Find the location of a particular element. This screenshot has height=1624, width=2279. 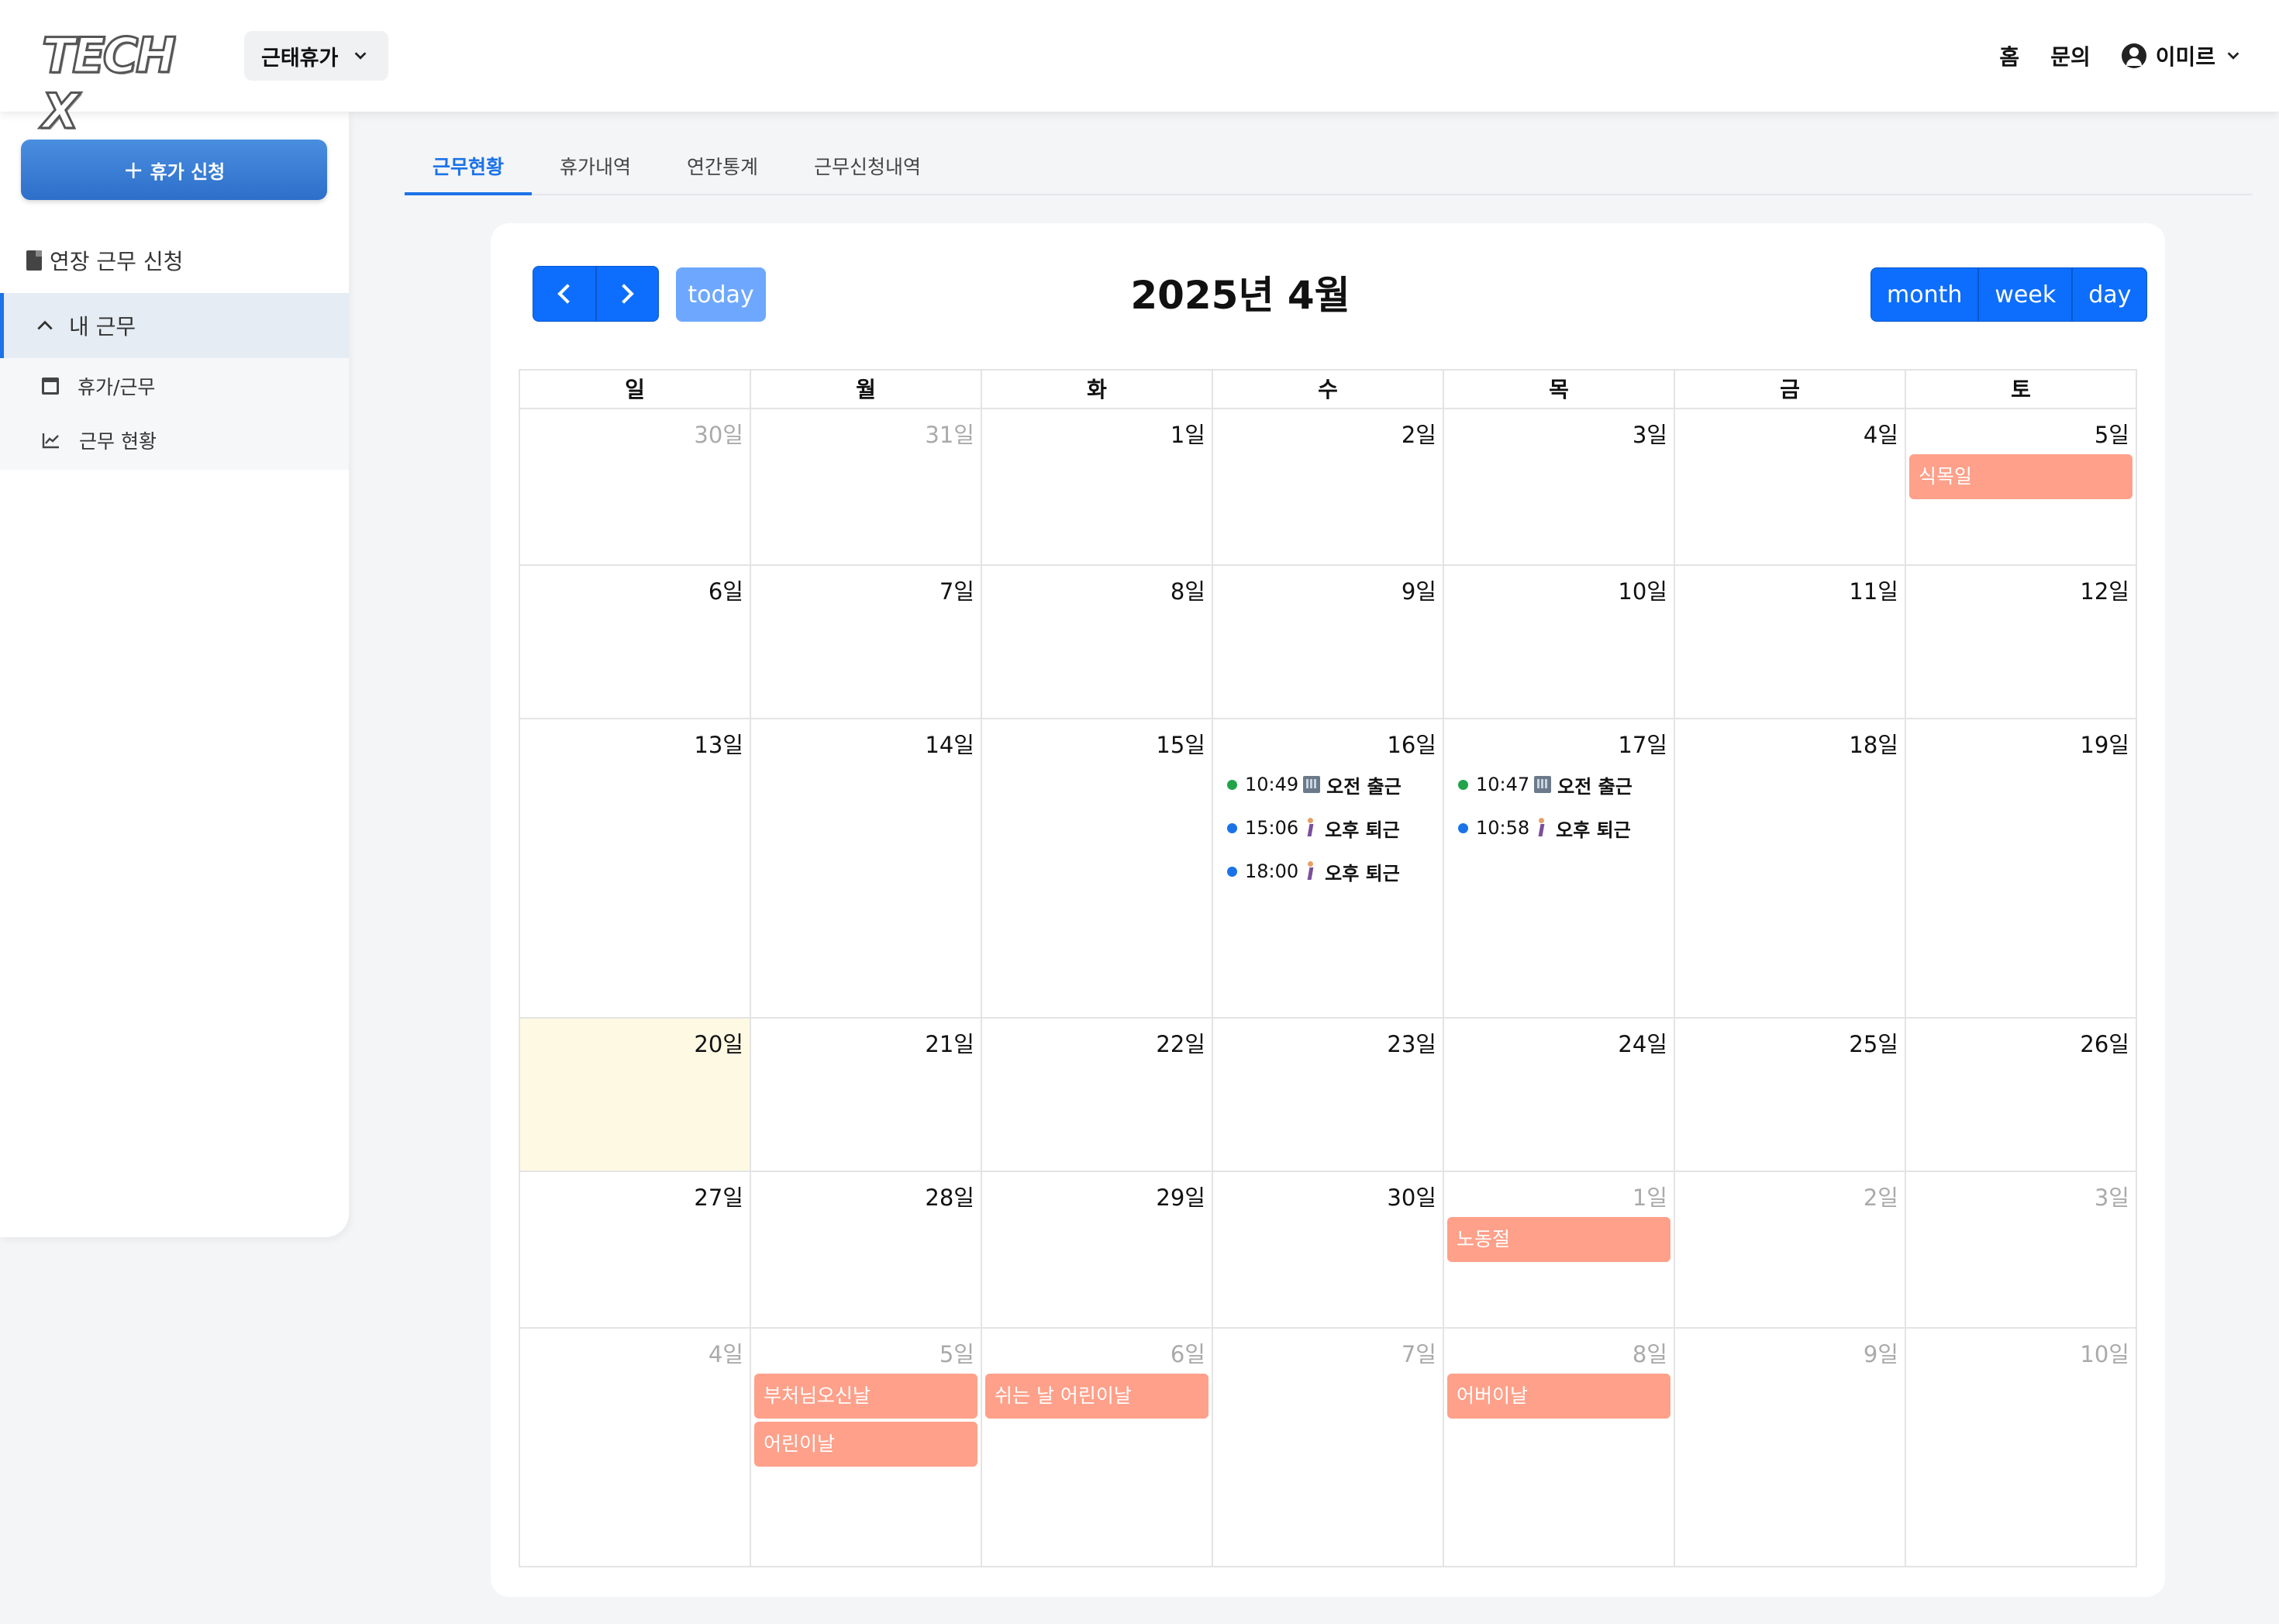

module-select: 근태휴가 is located at coordinates (316, 56).